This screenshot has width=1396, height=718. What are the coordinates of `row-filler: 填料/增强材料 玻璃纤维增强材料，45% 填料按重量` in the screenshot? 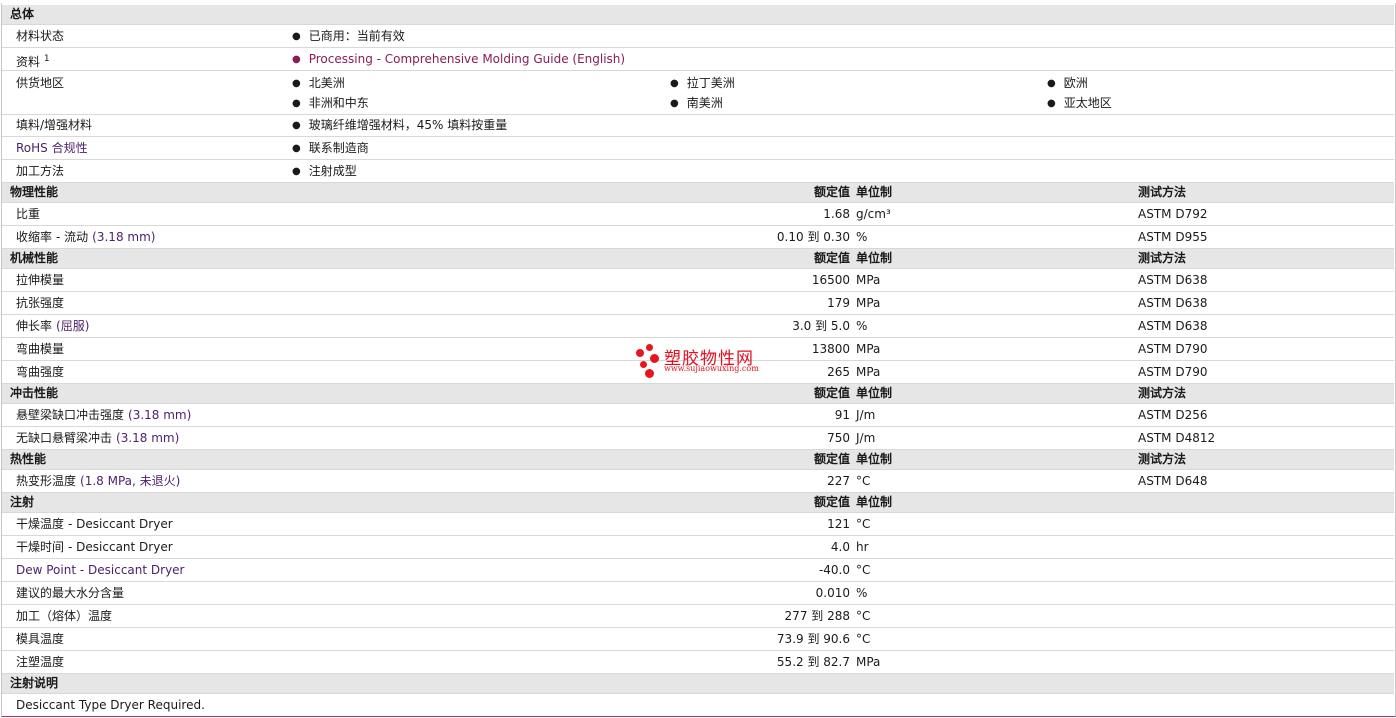 It's located at (698, 125).